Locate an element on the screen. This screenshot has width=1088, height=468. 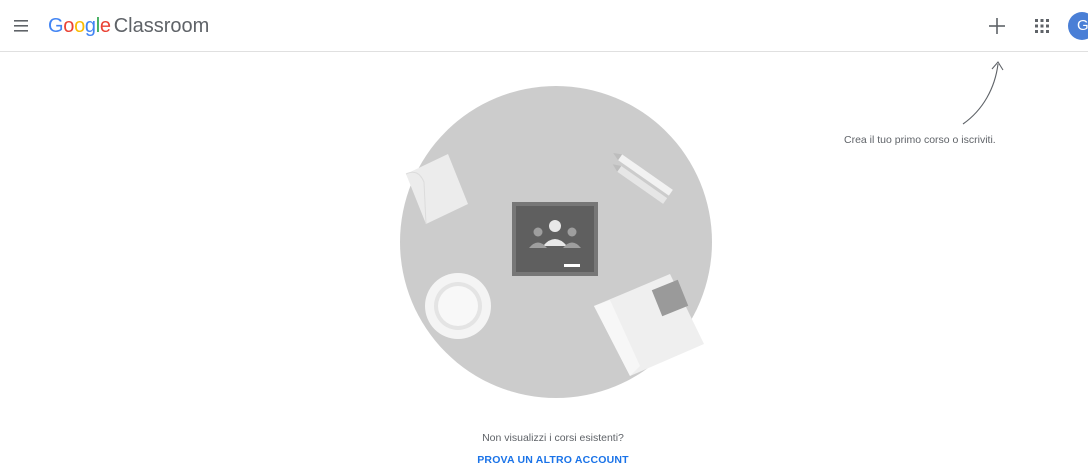
google-classroom-logo: Google Classroom is located at coordinates (128, 26).